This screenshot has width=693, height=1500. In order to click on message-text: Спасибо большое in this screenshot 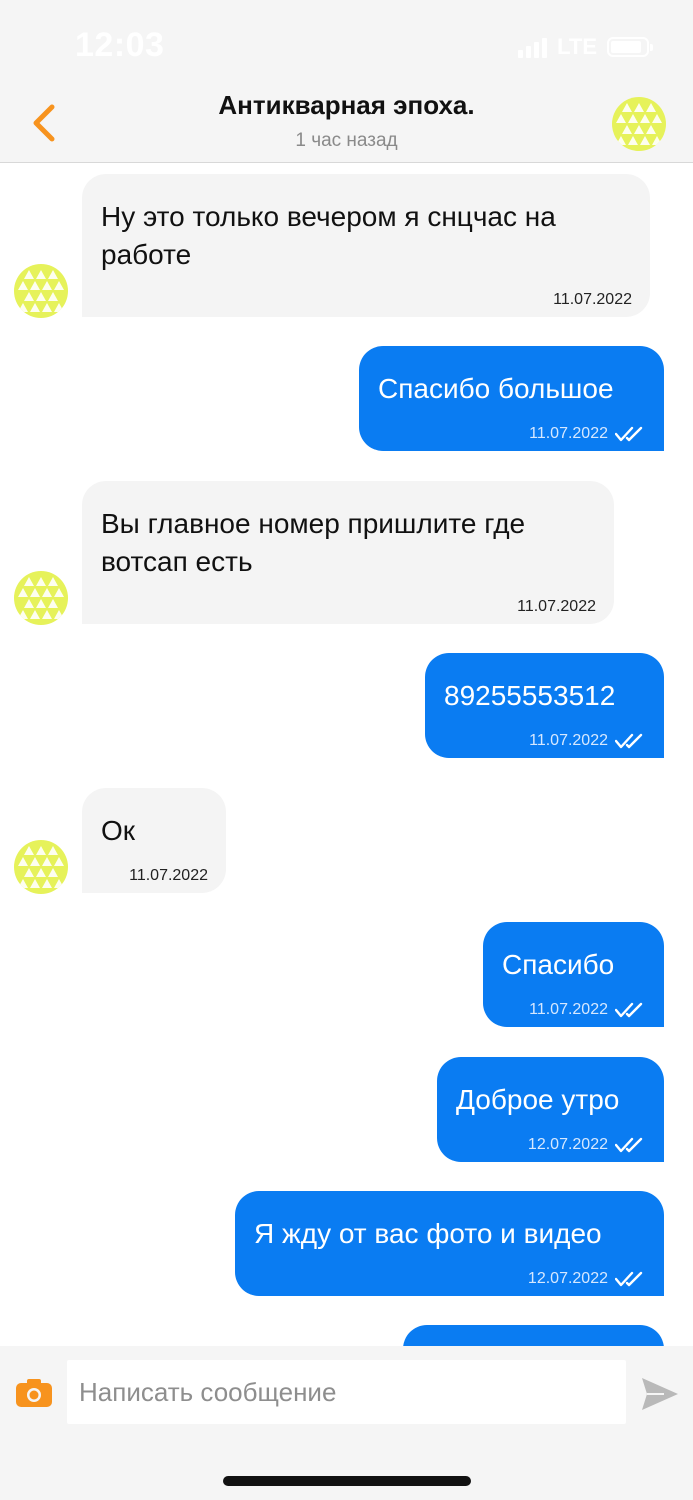, I will do `click(496, 388)`.